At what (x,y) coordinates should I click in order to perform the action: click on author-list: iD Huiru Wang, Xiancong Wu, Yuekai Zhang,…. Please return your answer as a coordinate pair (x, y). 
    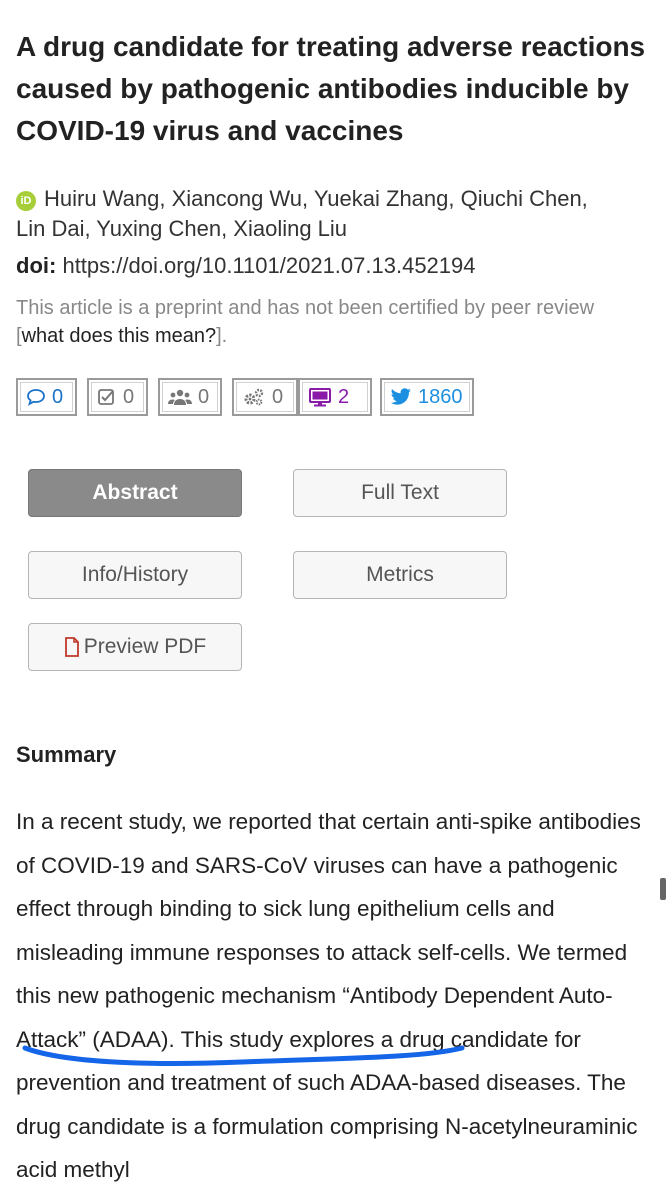
    Looking at the image, I should click on (336, 214).